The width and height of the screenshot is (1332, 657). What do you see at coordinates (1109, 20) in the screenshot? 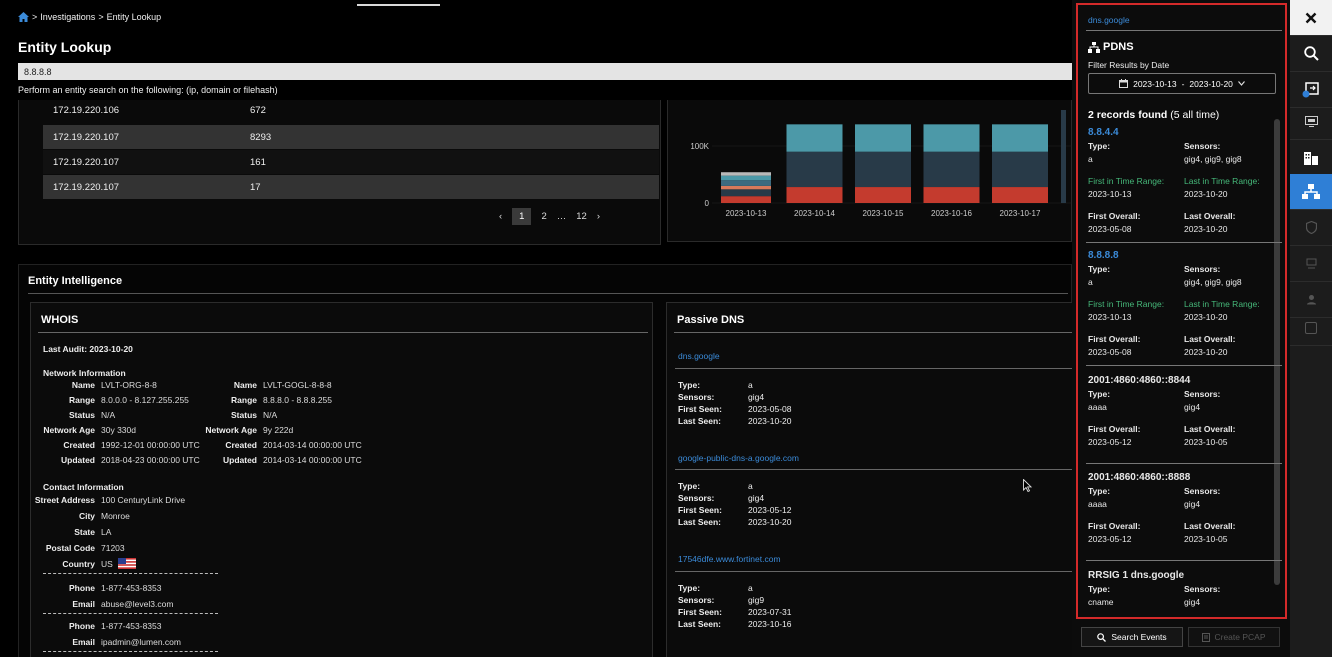
I see `panel-domain-link: dns.google` at bounding box center [1109, 20].